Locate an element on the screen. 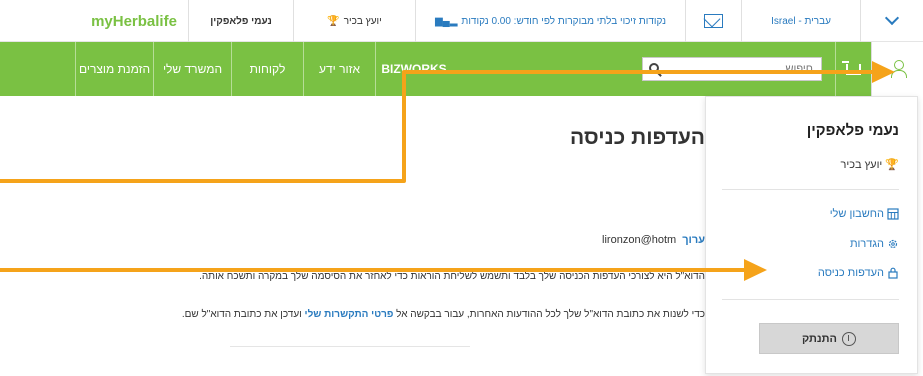 The height and width of the screenshot is (376, 923). settings-label: הגדרות is located at coordinates (866, 244).